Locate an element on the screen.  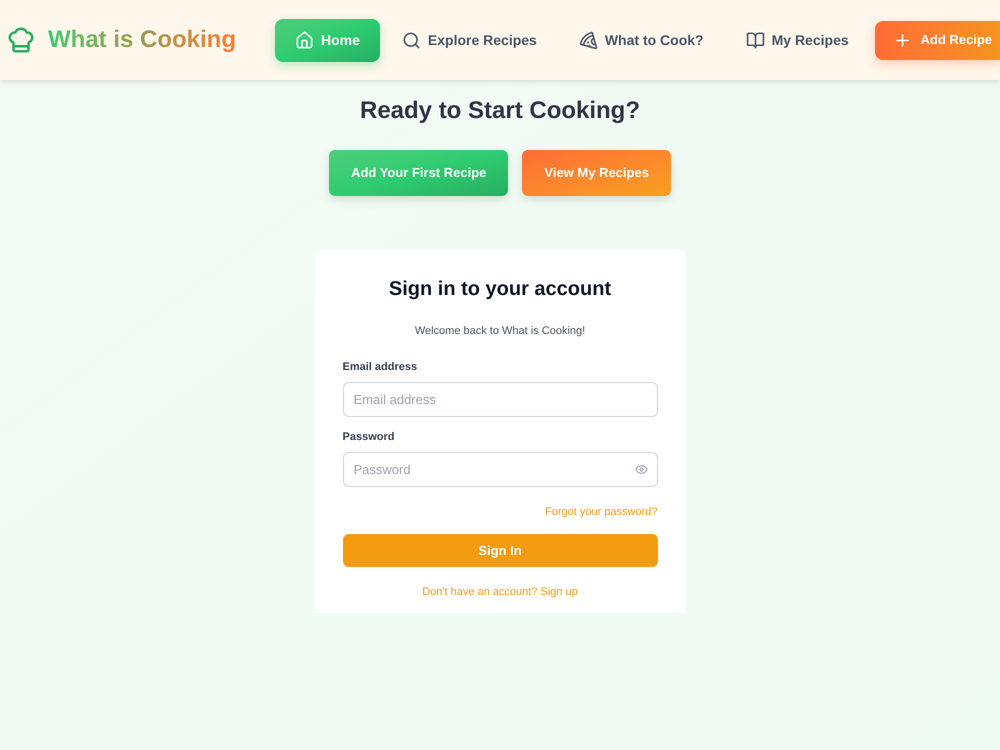
sign-in-button: Sign In is located at coordinates (500, 550).